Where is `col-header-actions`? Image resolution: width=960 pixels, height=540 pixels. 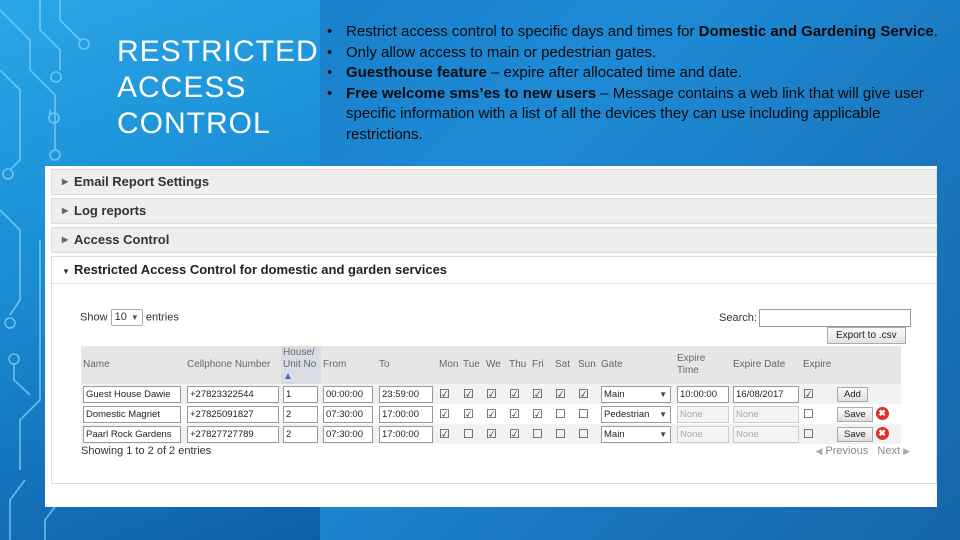
col-header-actions is located at coordinates (868, 365).